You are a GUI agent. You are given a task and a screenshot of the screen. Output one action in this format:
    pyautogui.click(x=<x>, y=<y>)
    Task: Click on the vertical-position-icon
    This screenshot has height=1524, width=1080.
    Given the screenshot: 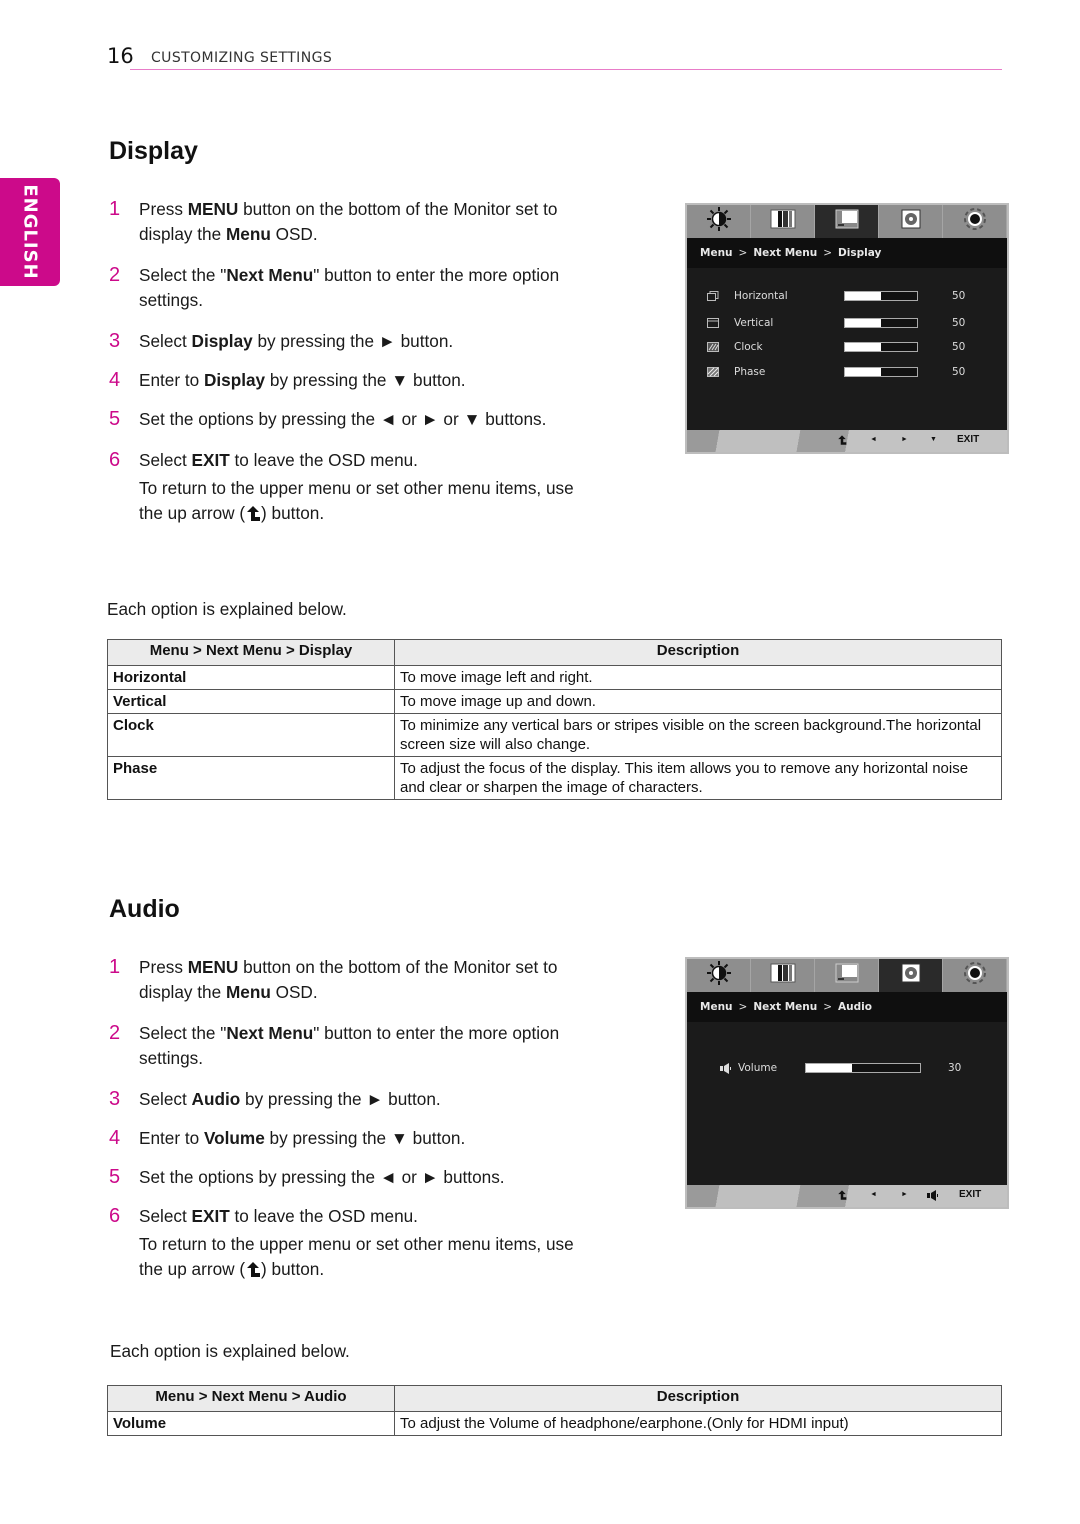 What is the action you would take?
    pyautogui.click(x=713, y=323)
    